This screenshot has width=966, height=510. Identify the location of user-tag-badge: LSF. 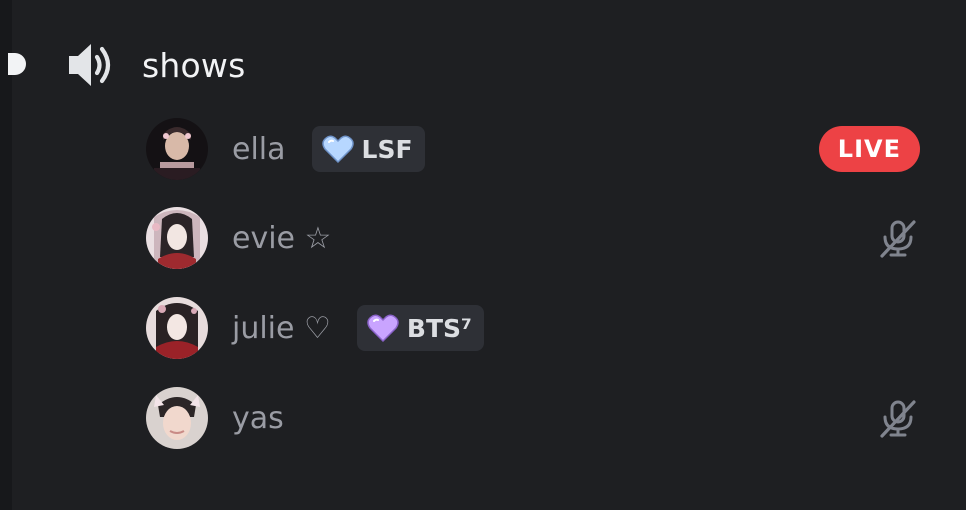
(368, 149).